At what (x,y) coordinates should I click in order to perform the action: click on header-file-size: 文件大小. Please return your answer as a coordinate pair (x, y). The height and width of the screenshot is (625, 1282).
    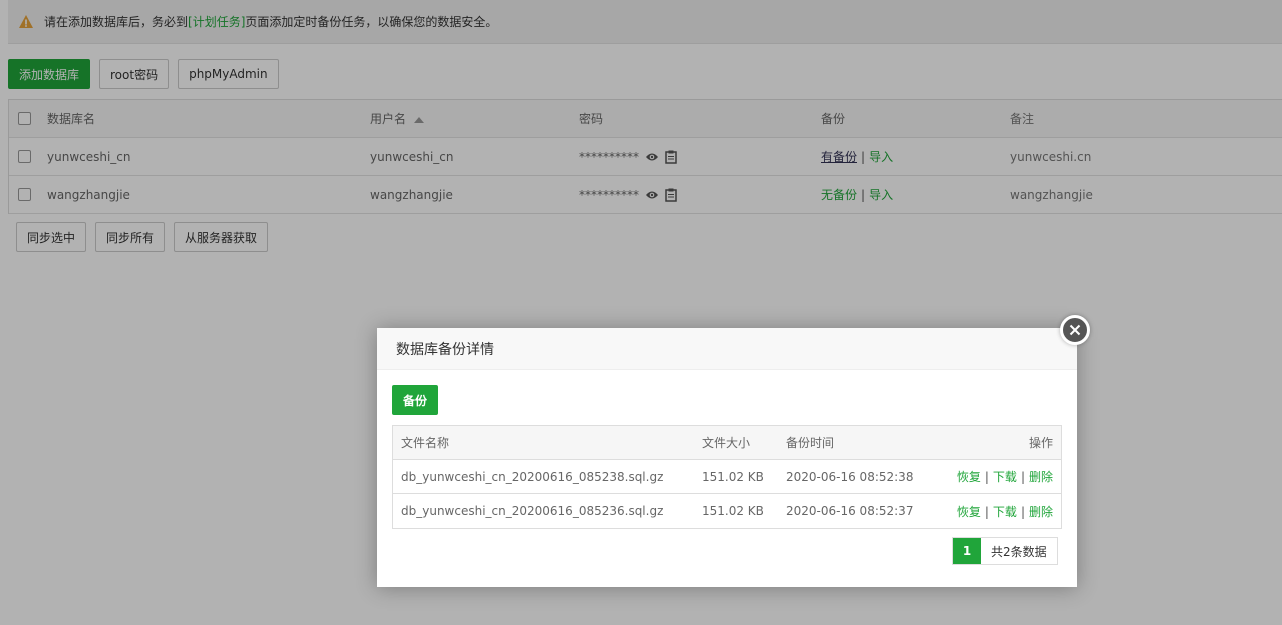
    Looking at the image, I should click on (726, 443).